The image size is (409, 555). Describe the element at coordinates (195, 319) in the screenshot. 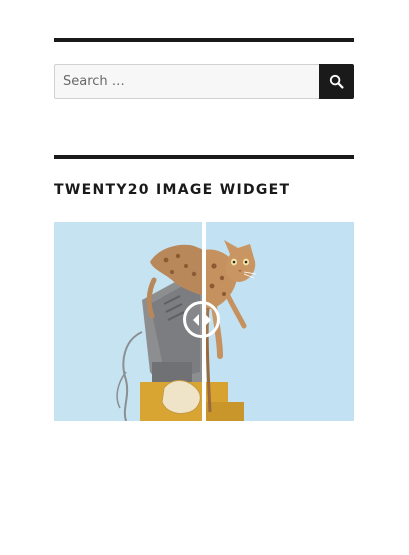

I see `arrow-left-icon` at that location.